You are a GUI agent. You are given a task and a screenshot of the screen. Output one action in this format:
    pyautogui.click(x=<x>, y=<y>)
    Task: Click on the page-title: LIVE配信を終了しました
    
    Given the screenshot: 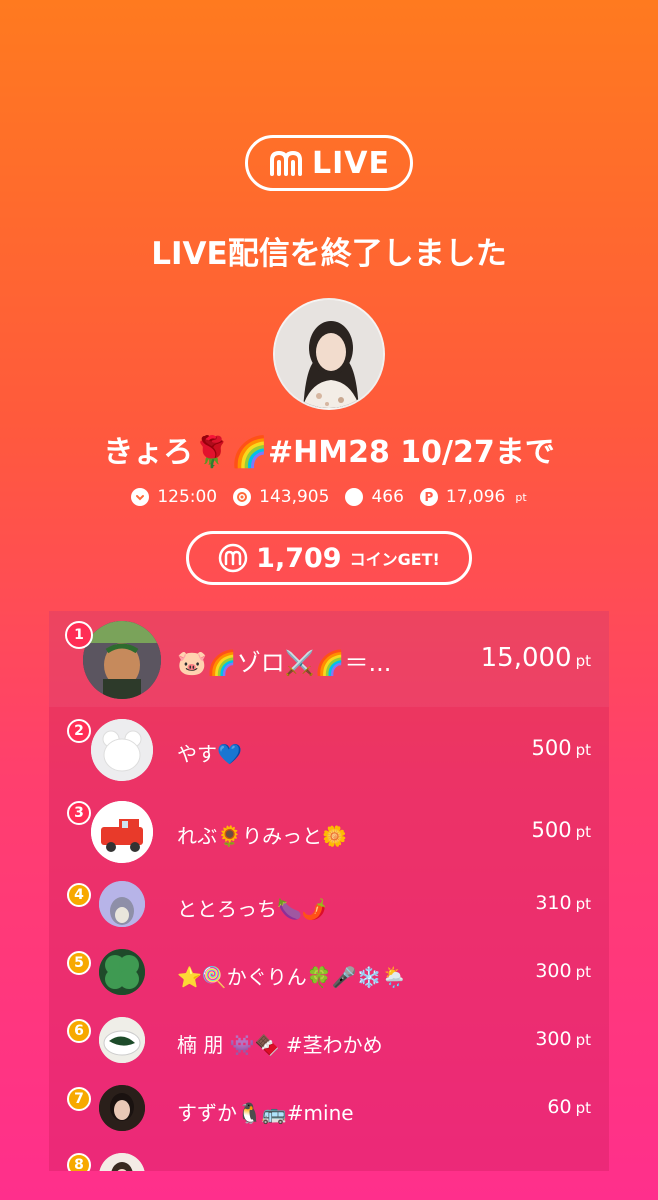 What is the action you would take?
    pyautogui.click(x=329, y=254)
    